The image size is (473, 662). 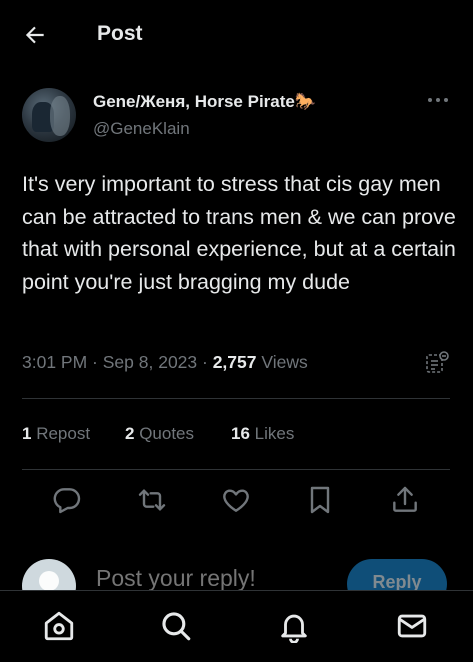 I want to click on search-icon, so click(x=176, y=626).